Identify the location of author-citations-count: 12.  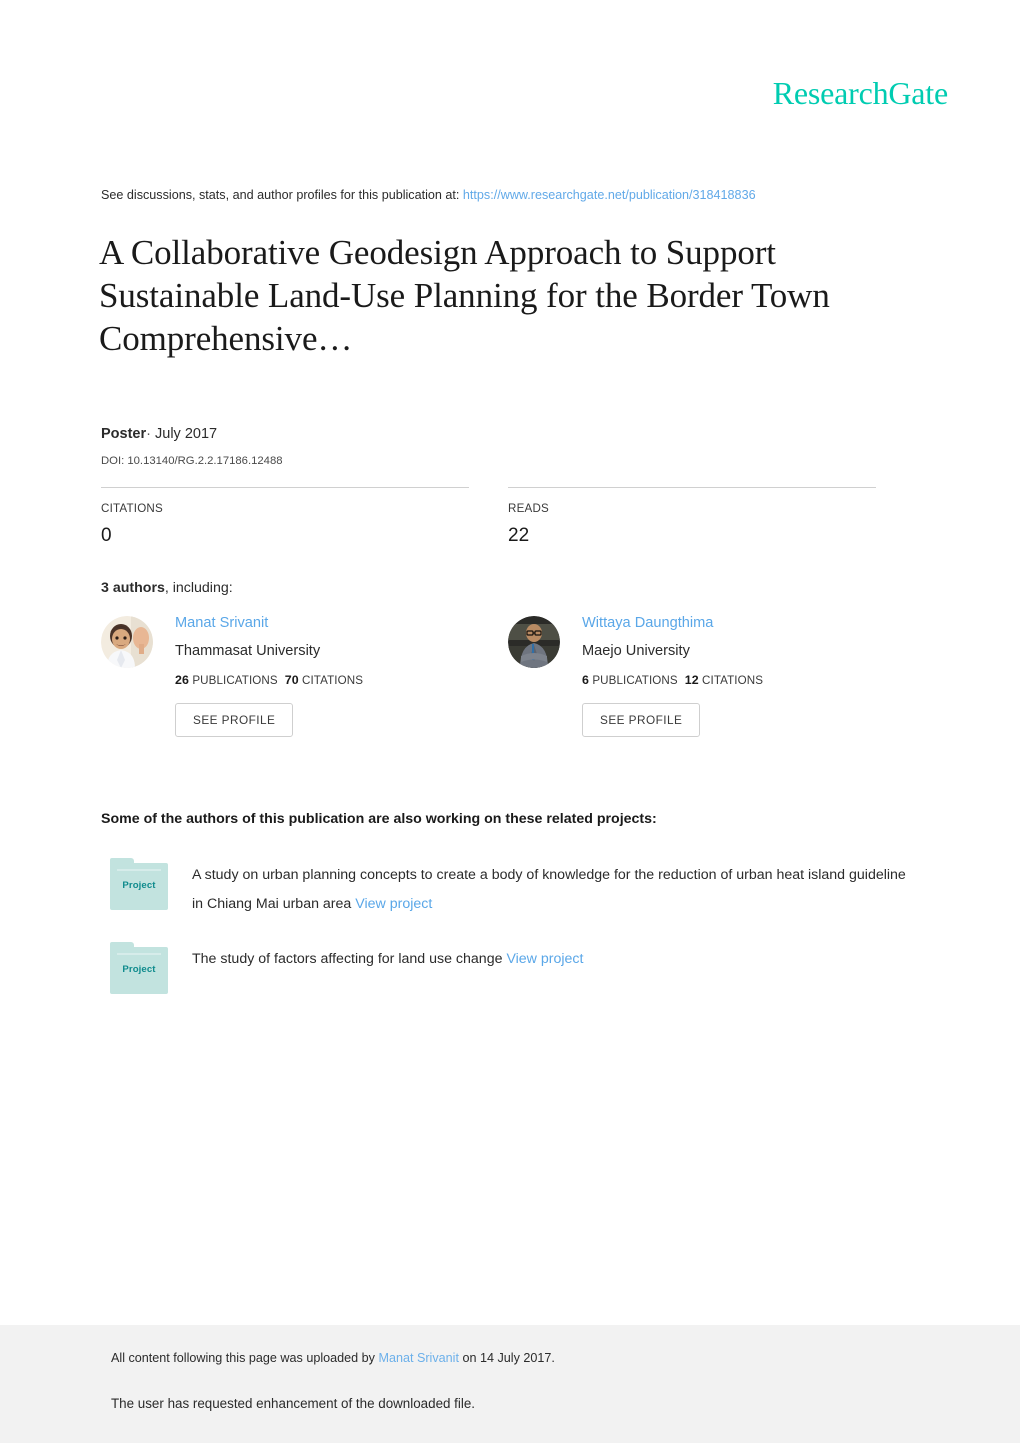
(691, 680).